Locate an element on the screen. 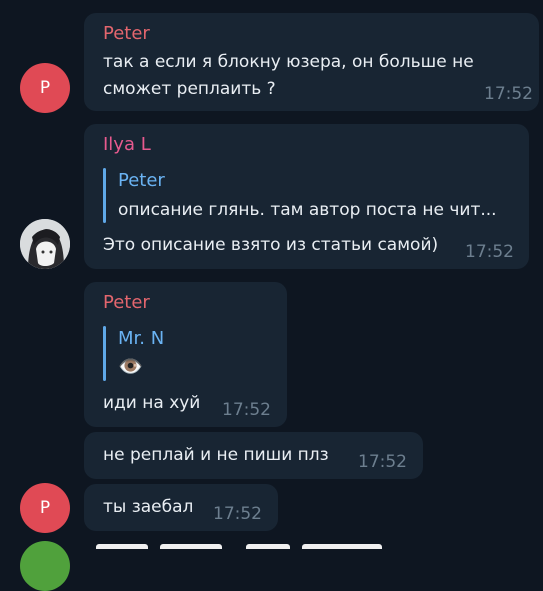 The image size is (543, 591). eye-icon: 👁️ is located at coordinates (130, 366).